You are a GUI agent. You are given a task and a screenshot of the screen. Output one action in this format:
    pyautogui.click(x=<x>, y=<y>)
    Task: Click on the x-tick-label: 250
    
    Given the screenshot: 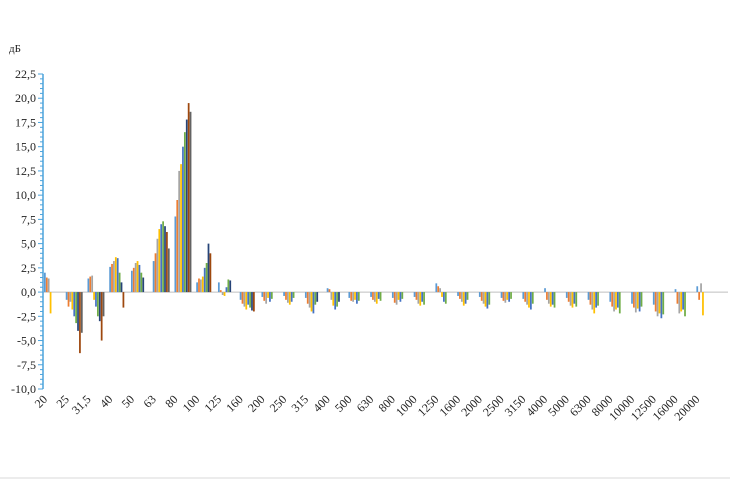 What is the action you would take?
    pyautogui.click(x=278, y=403)
    